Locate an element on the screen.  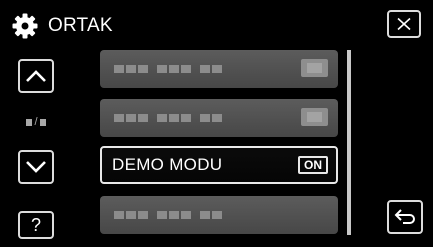
chevron-down-icon is located at coordinates (36, 167).